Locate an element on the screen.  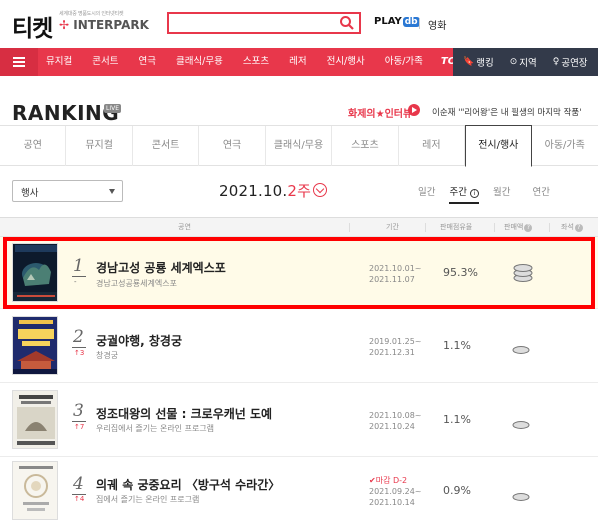
playdb-link: PLAY db is located at coordinates (397, 21).